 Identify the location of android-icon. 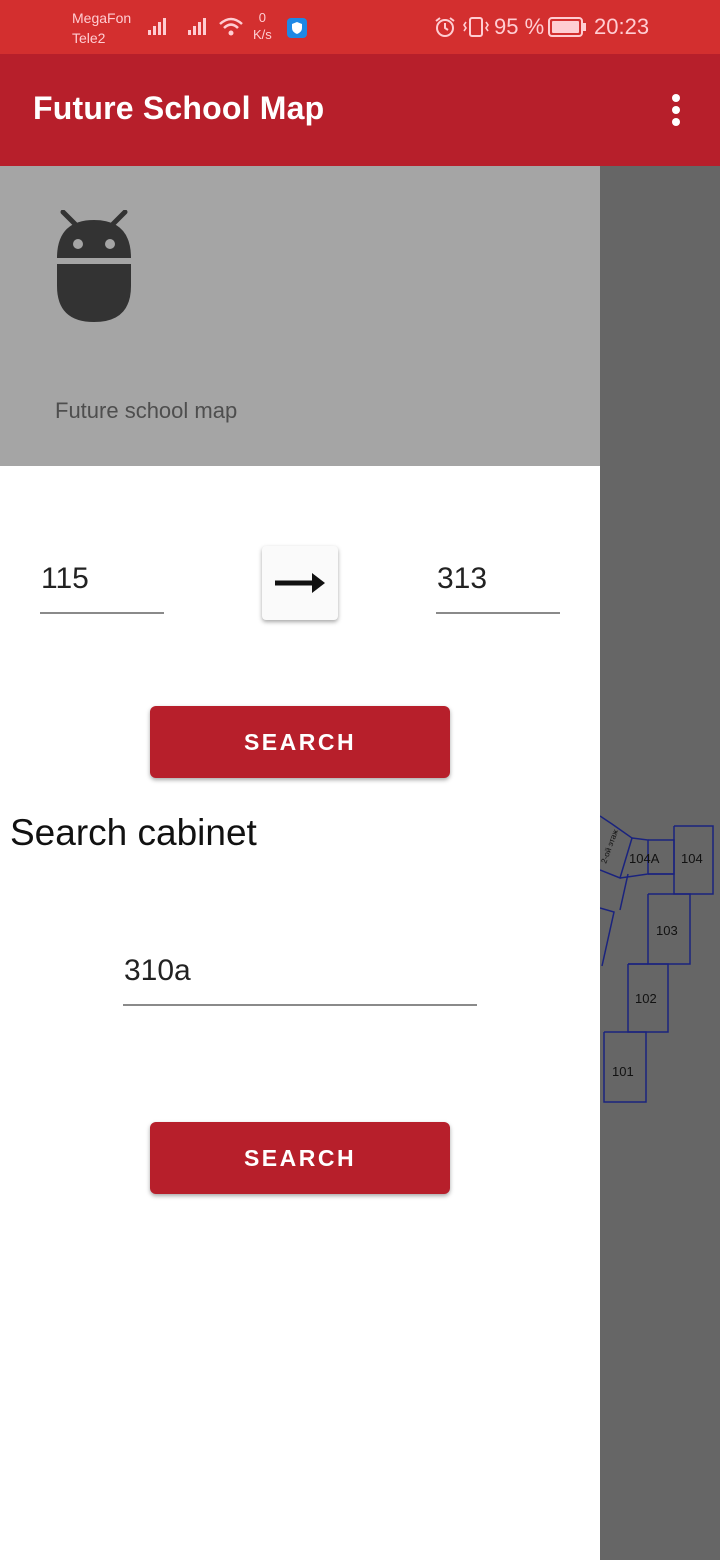
(94, 266).